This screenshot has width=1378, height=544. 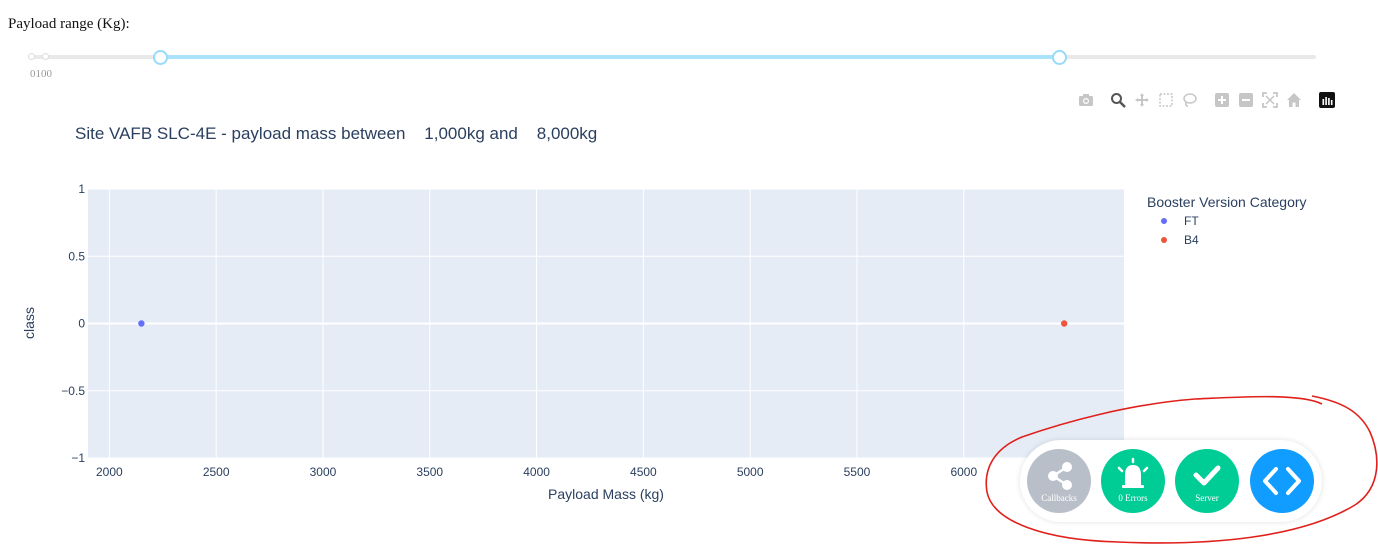 What do you see at coordinates (81, 189) in the screenshot?
I see `y-tick-label: 1` at bounding box center [81, 189].